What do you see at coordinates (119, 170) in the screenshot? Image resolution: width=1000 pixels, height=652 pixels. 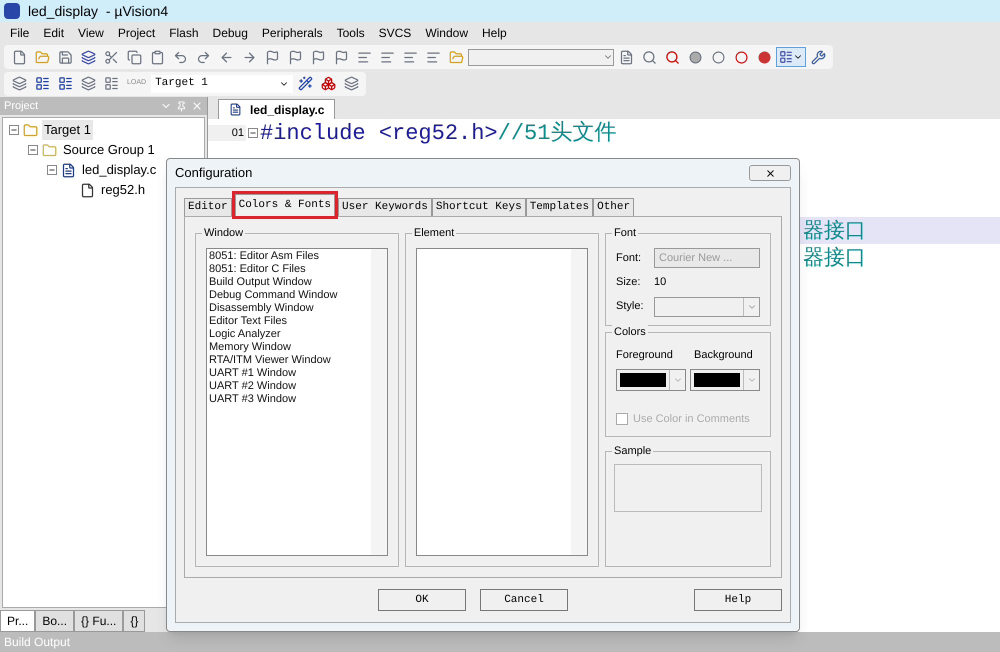 I see `tree-item: led_display.c` at bounding box center [119, 170].